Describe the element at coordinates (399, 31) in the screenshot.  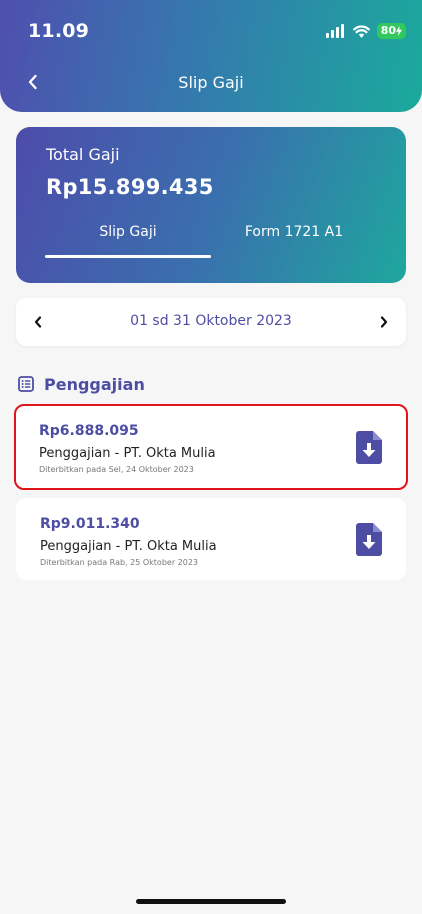
I see `charging-icon` at that location.